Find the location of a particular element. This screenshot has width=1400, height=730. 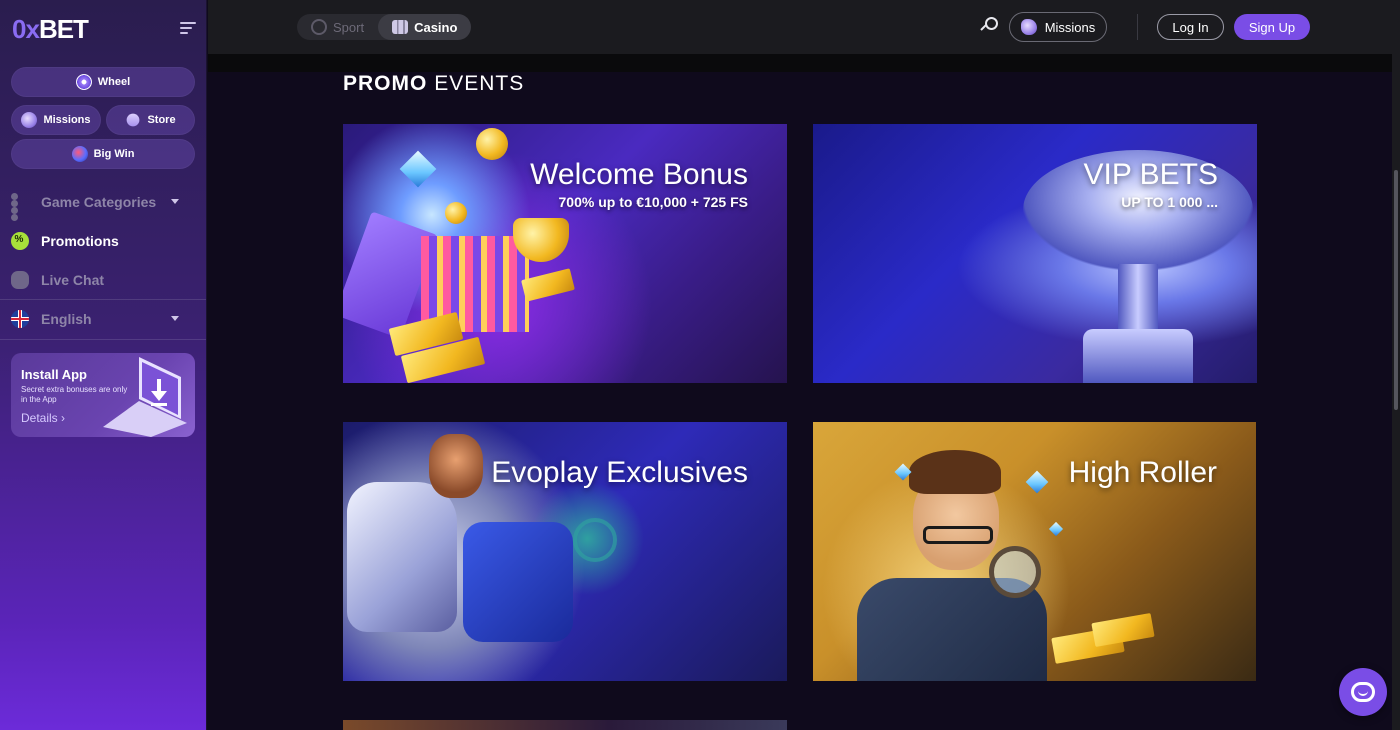

promo-card-subtitle: 700% up to €10,000 + 725 FS is located at coordinates (653, 202).